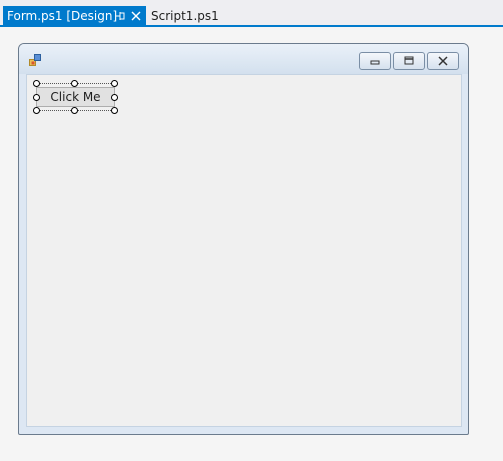  I want to click on form-titlebar, so click(243, 59).